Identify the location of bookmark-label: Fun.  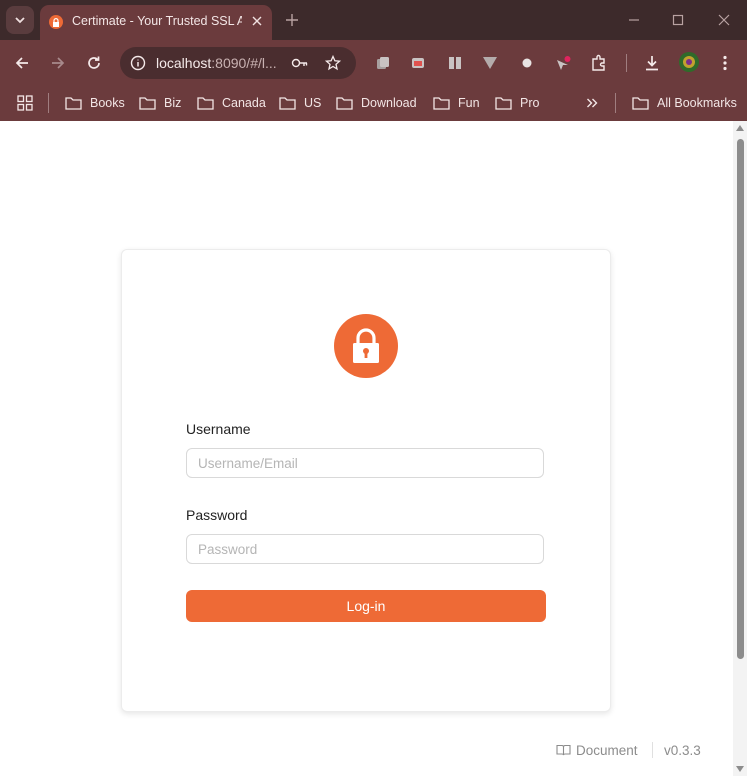
(469, 103).